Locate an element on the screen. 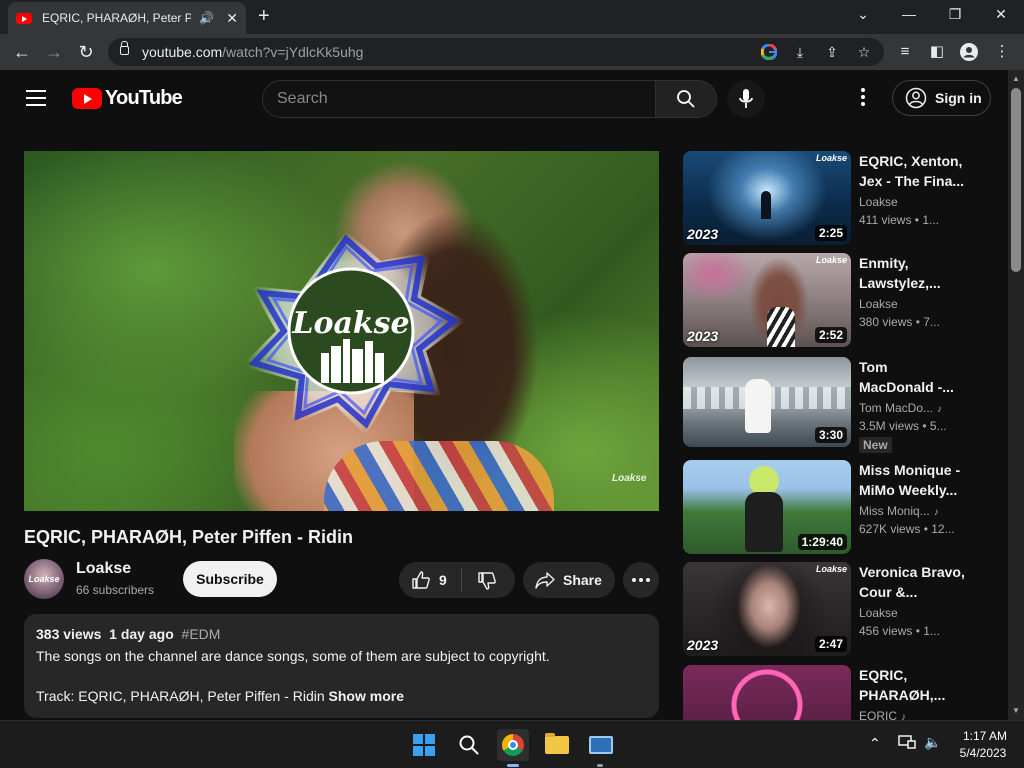  thumbs-down-icon is located at coordinates (487, 581).